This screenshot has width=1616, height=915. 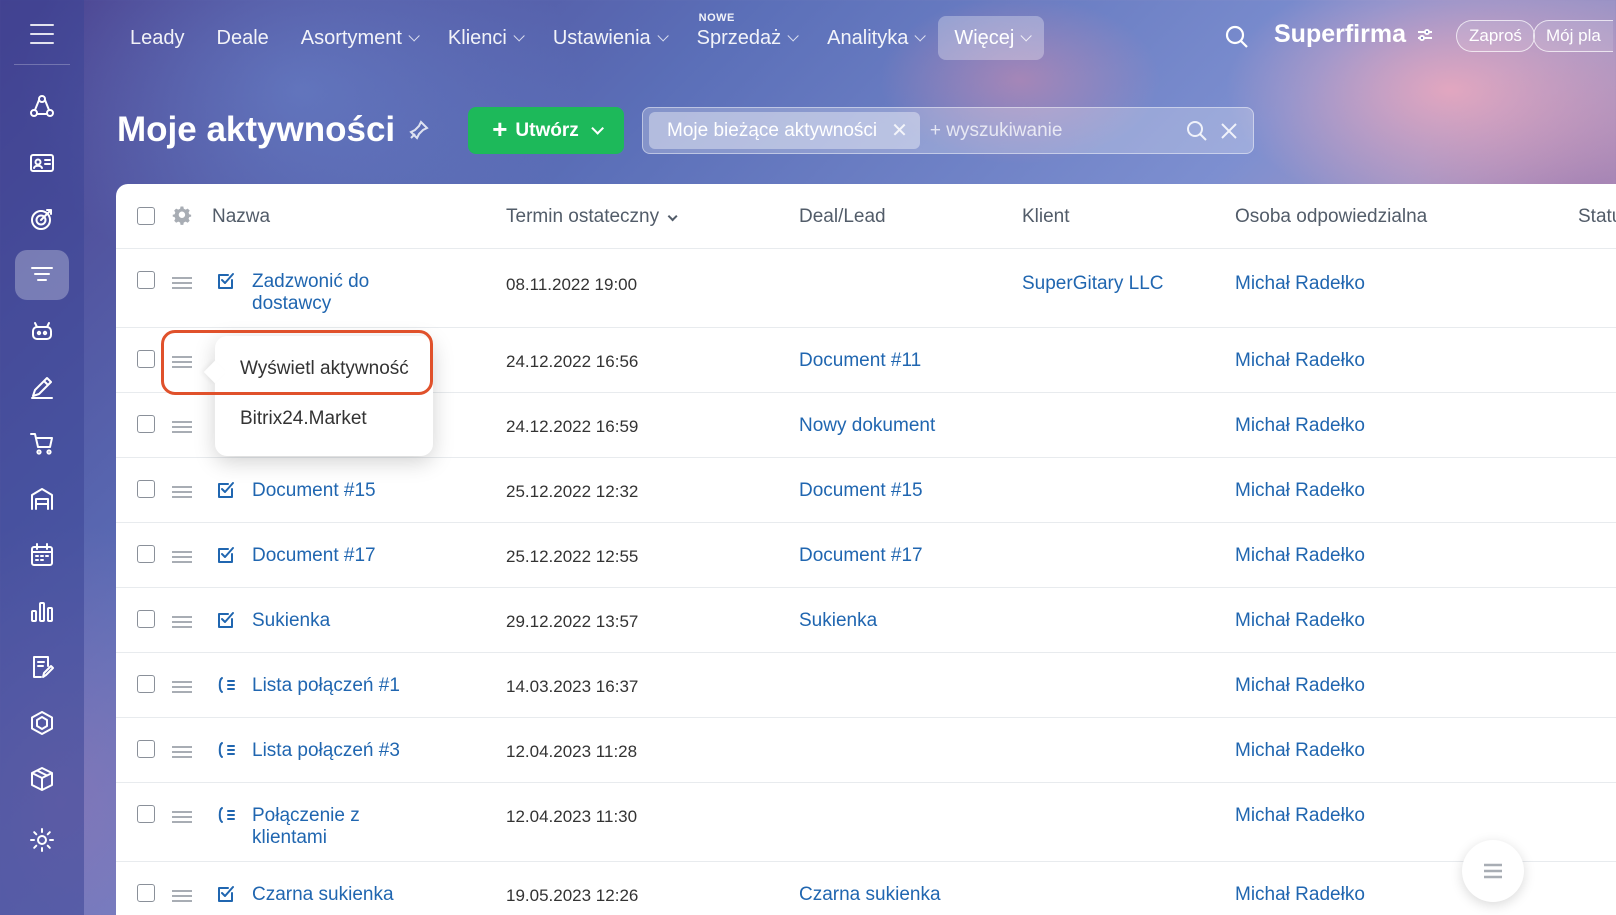 I want to click on deal-link: Document #15, so click(x=861, y=491).